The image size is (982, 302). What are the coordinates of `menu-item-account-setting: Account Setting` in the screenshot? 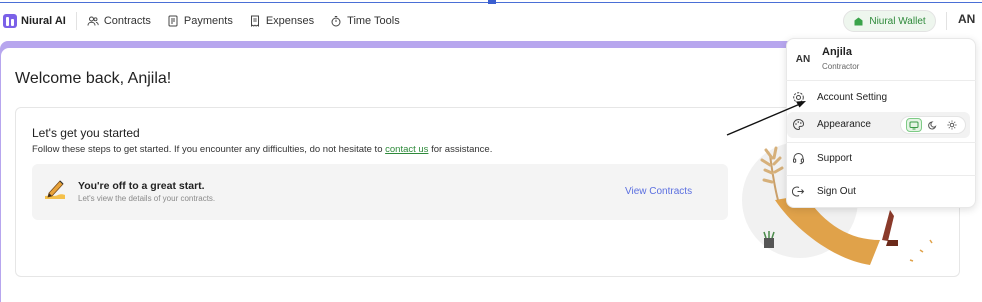 It's located at (839, 97).